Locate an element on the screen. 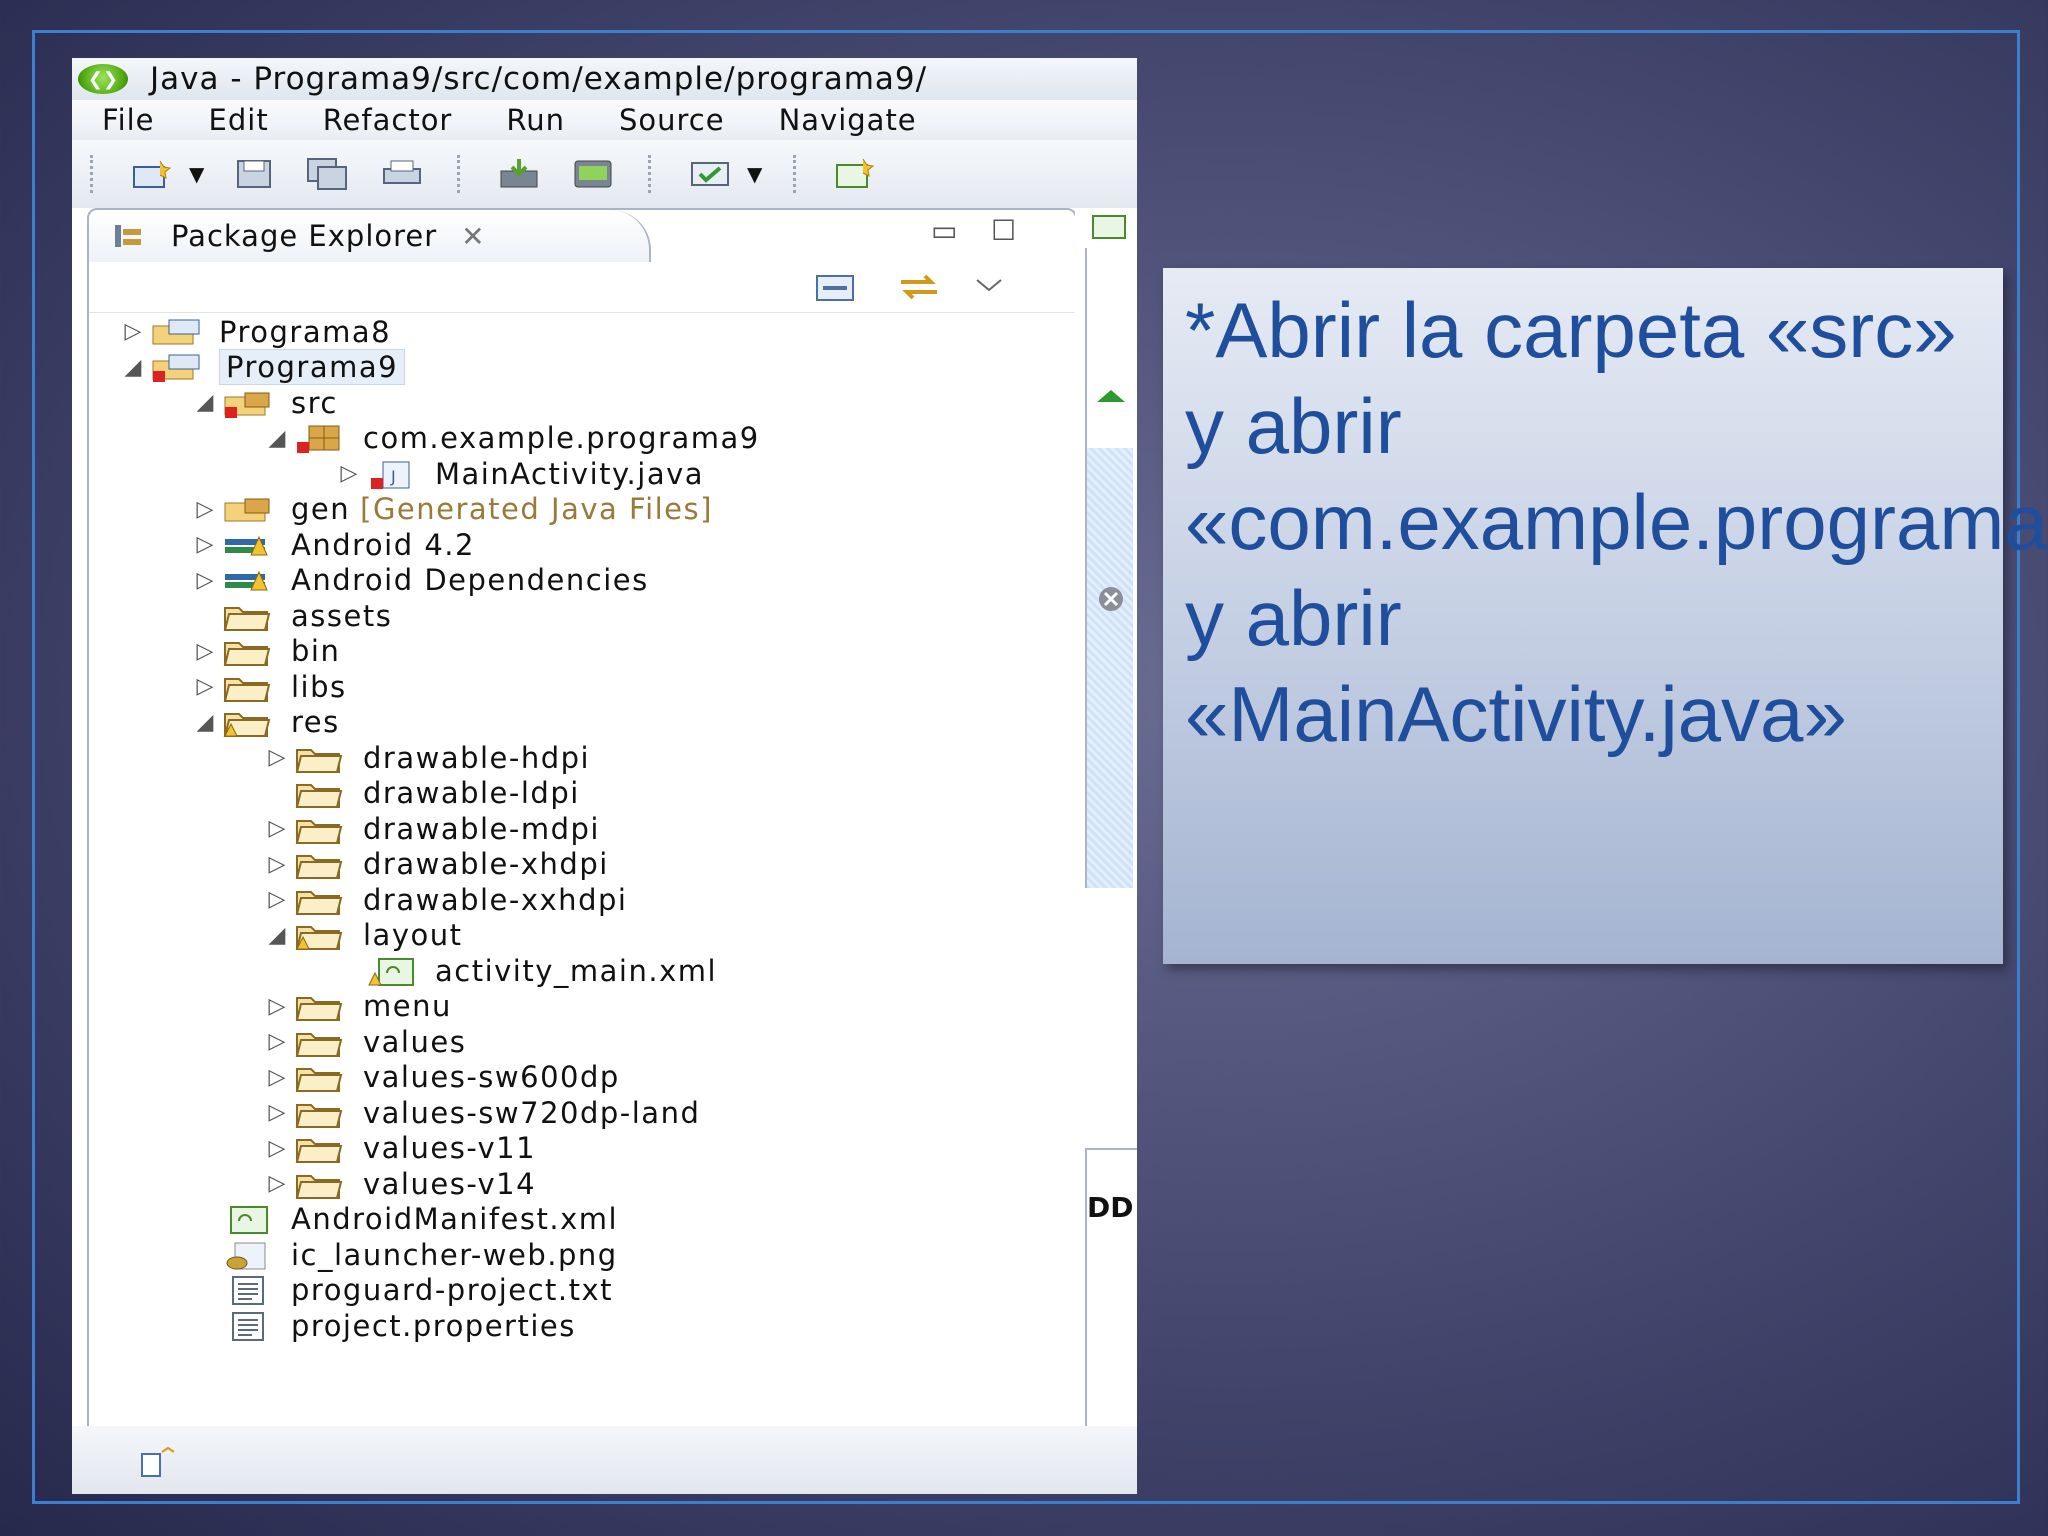 Image resolution: width=2048 pixels, height=1536 pixels. tree-item: ▷ bin is located at coordinates (265, 651).